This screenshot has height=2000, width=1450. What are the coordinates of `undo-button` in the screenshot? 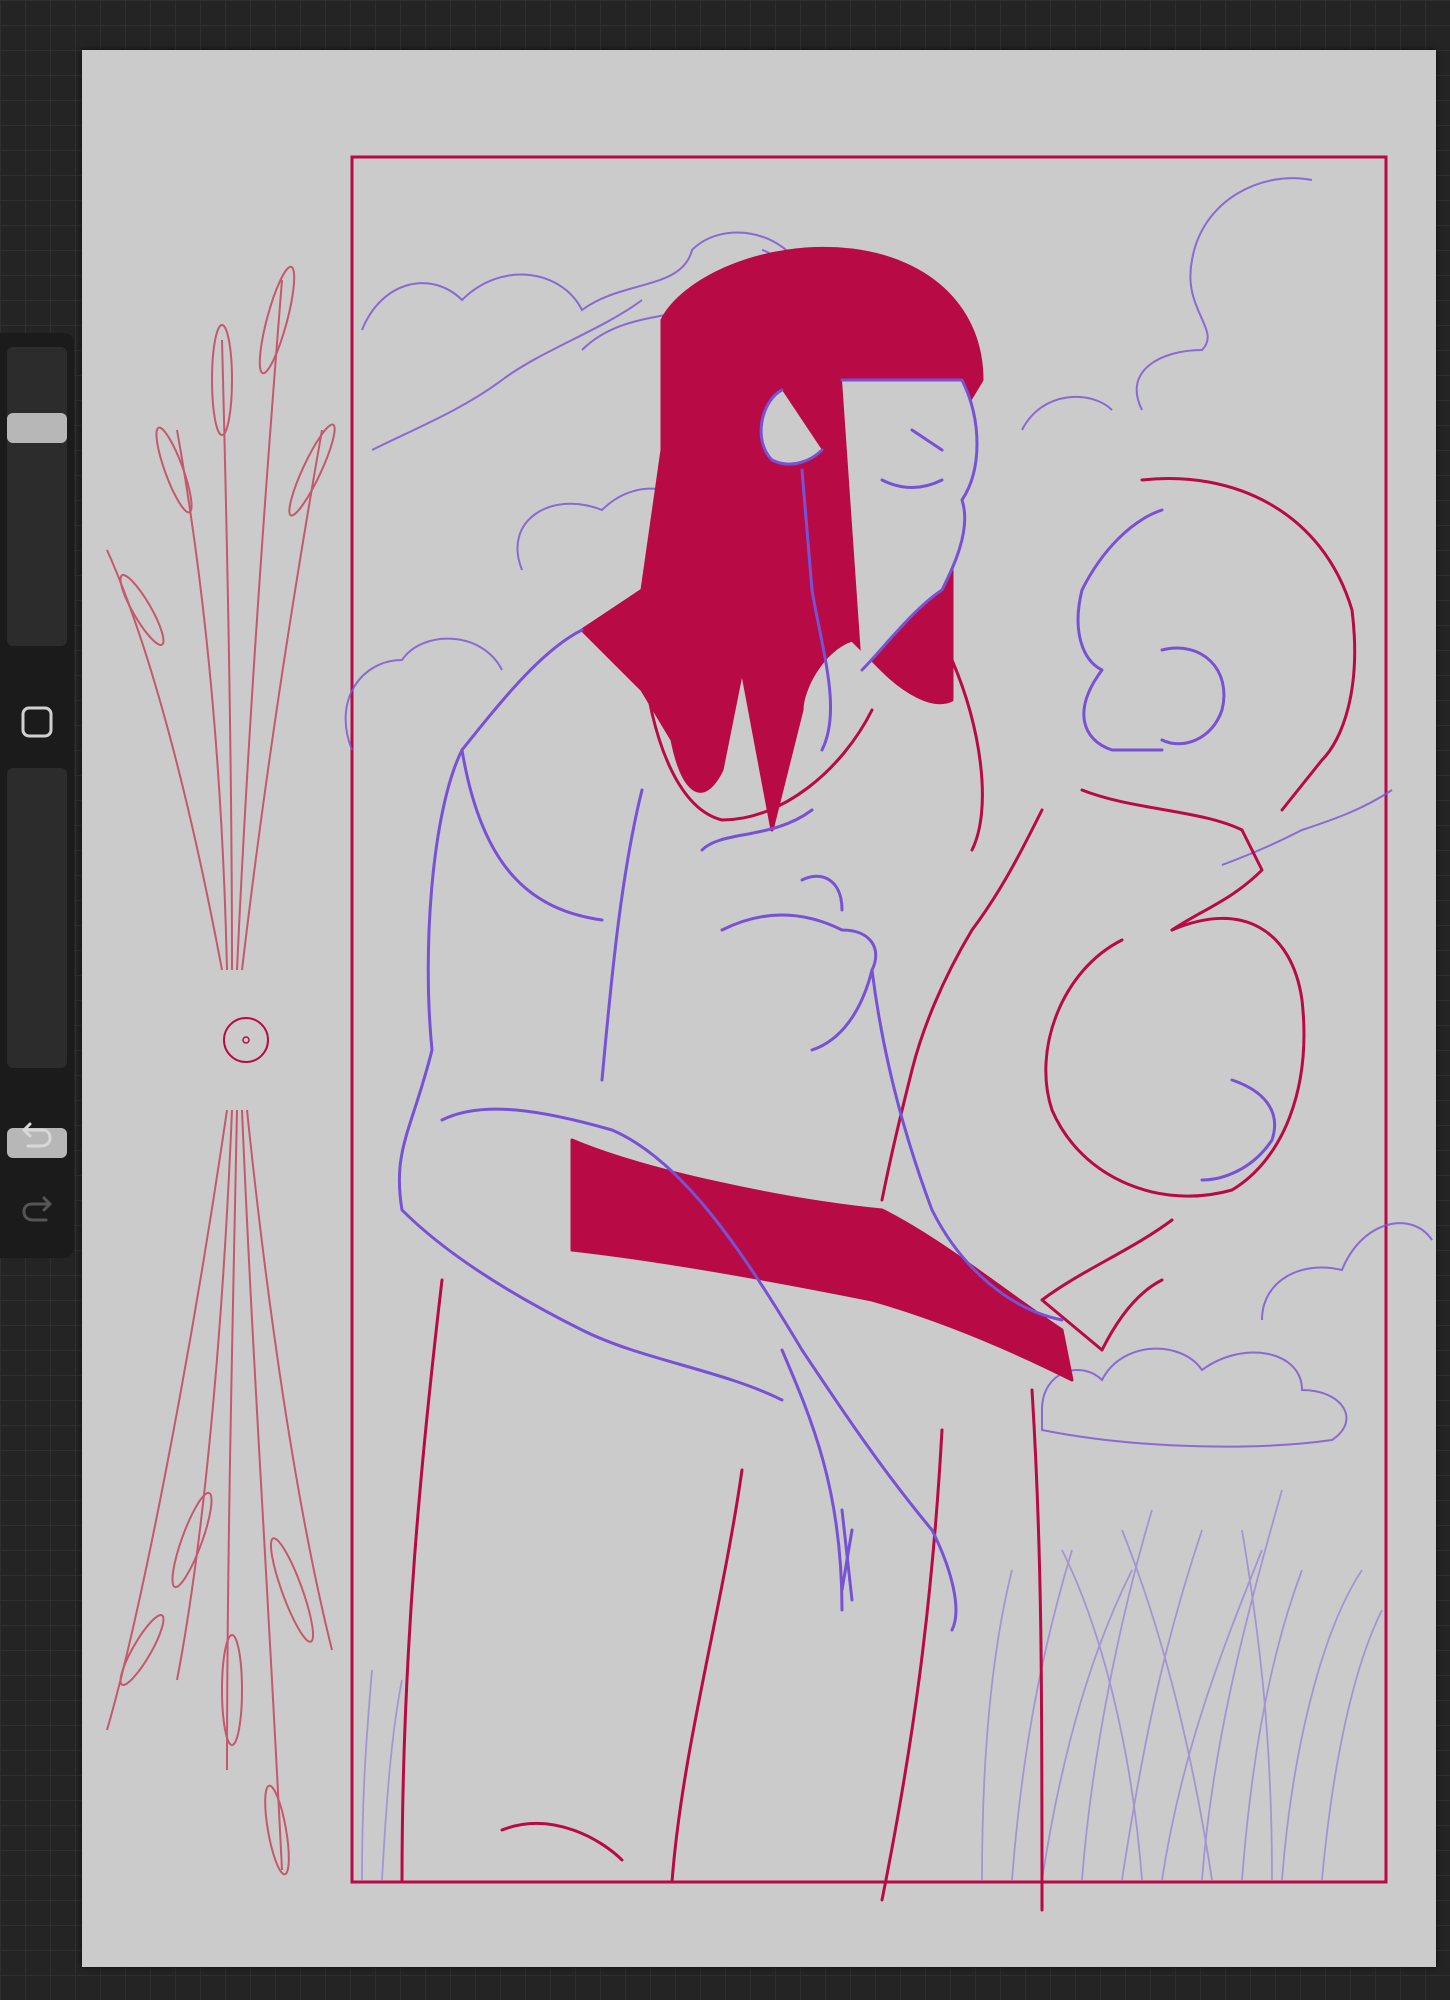 It's located at (37, 1135).